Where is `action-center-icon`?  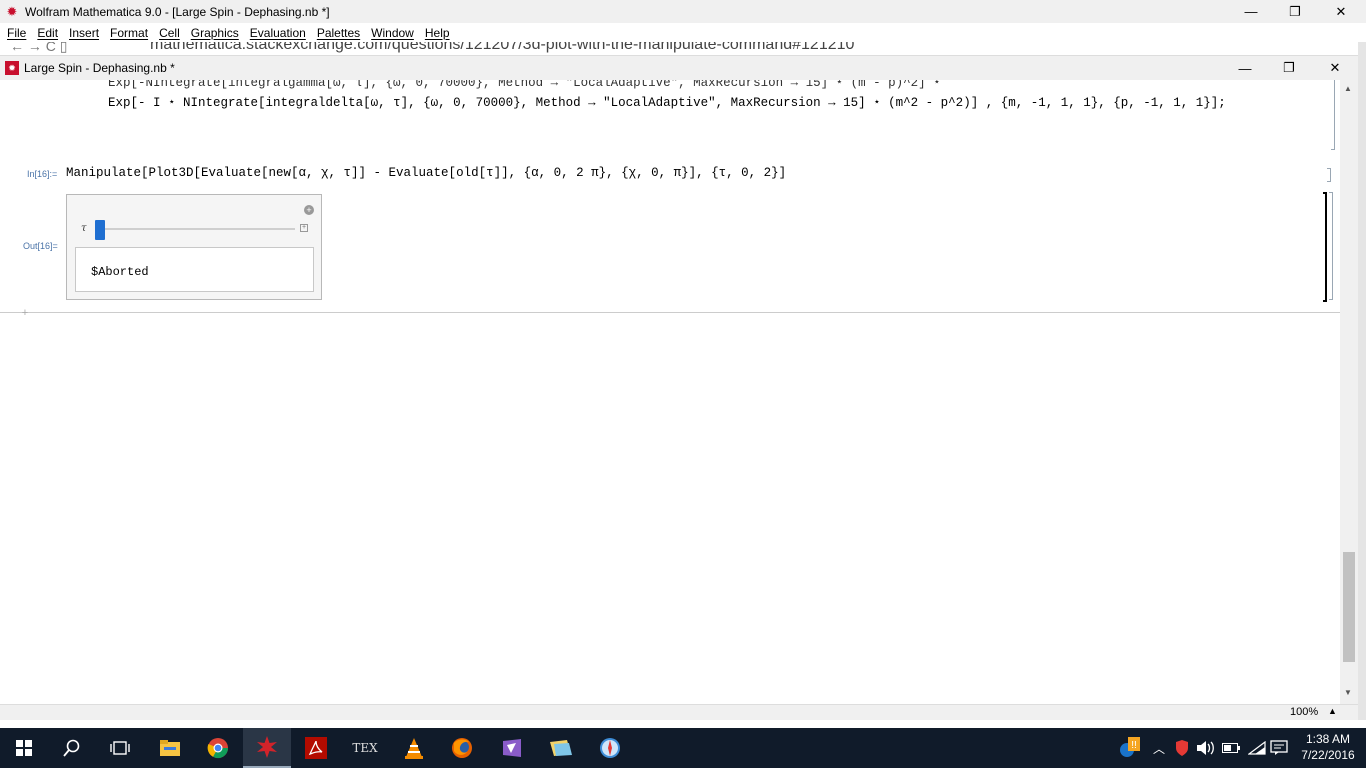
action-center-icon is located at coordinates (1279, 748).